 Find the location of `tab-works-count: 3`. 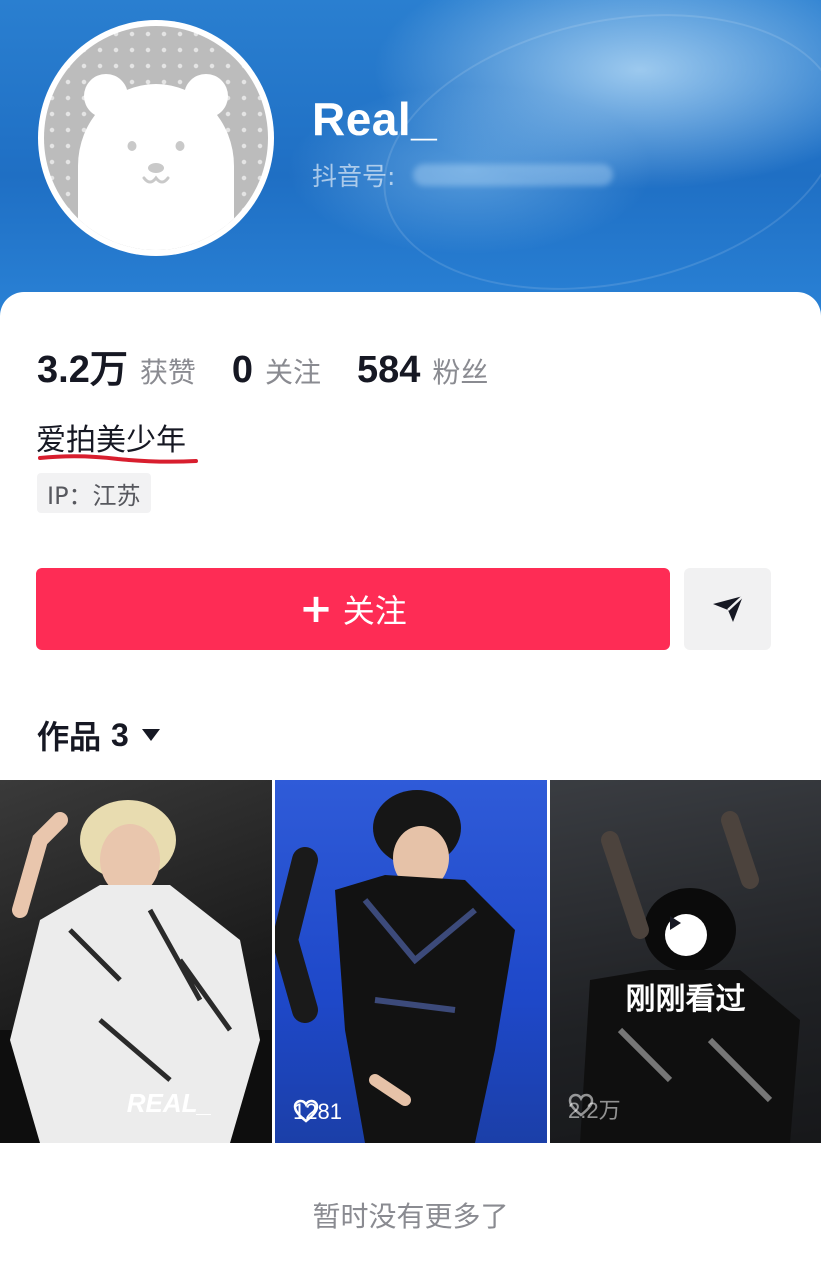

tab-works-count: 3 is located at coordinates (120, 734).